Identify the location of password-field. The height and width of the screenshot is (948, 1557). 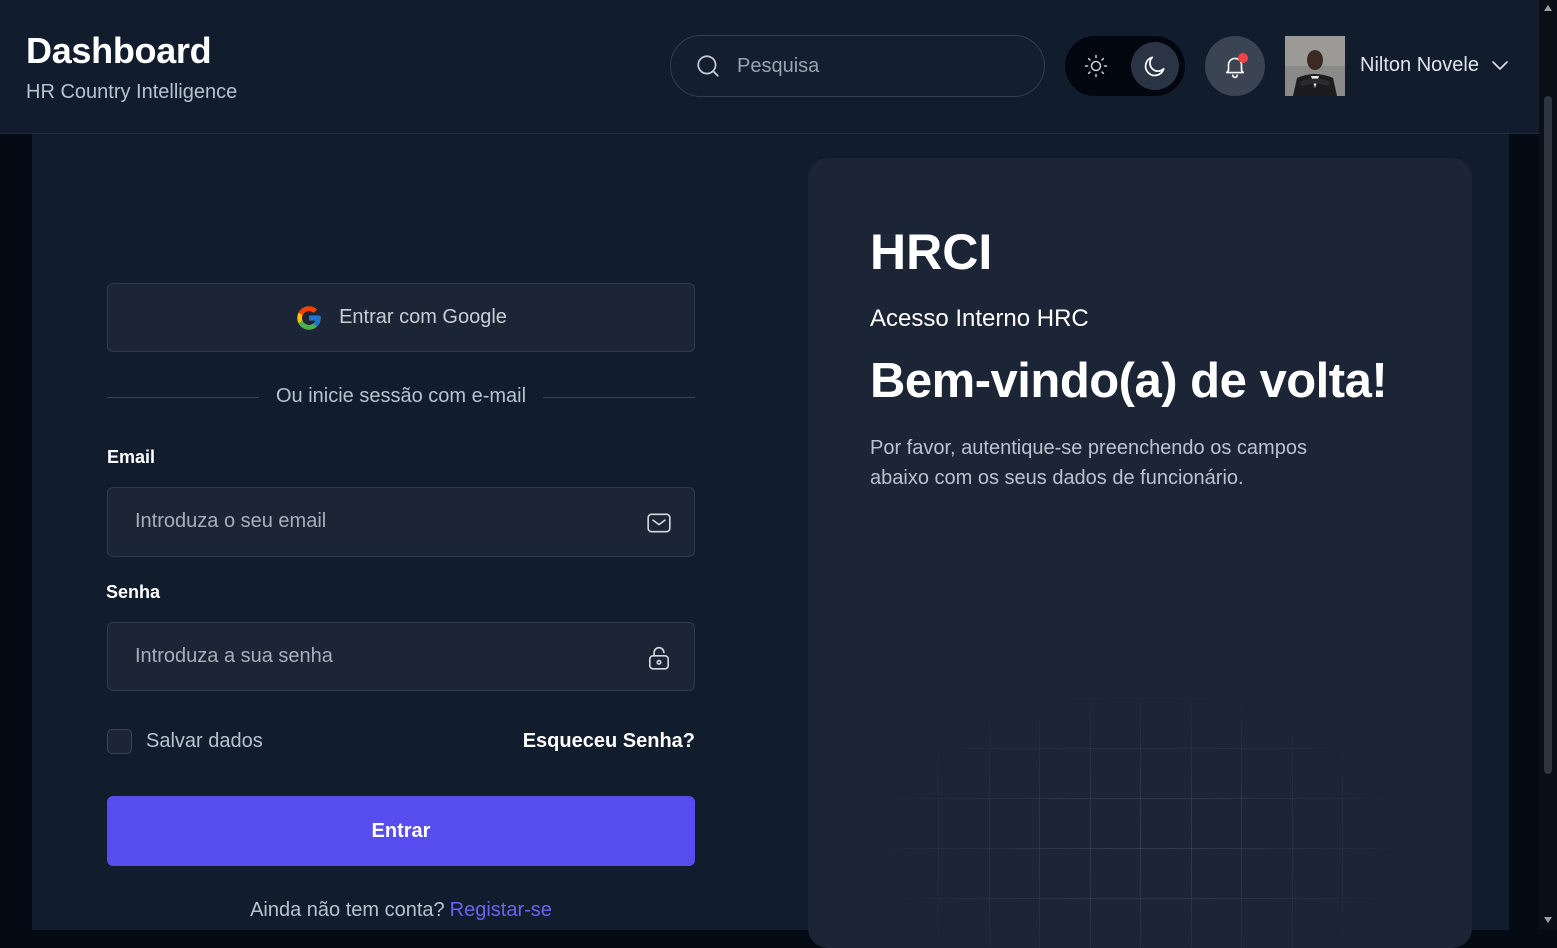
(375, 656).